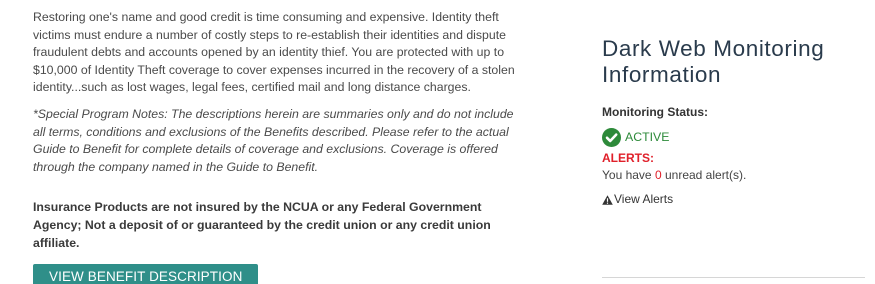 The height and width of the screenshot is (284, 875). What do you see at coordinates (628, 175) in the screenshot?
I see `alerts-prefix: You have` at bounding box center [628, 175].